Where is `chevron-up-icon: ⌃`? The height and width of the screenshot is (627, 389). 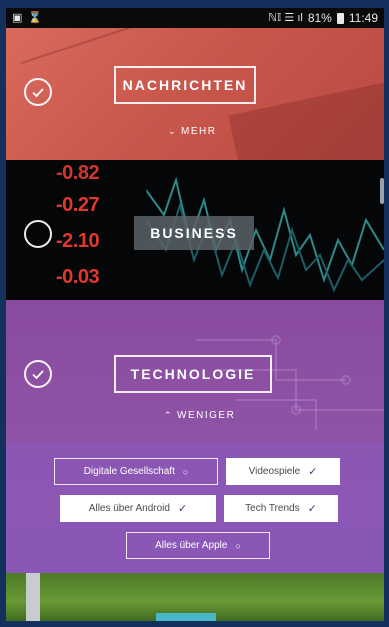 chevron-up-icon: ⌃ is located at coordinates (169, 415).